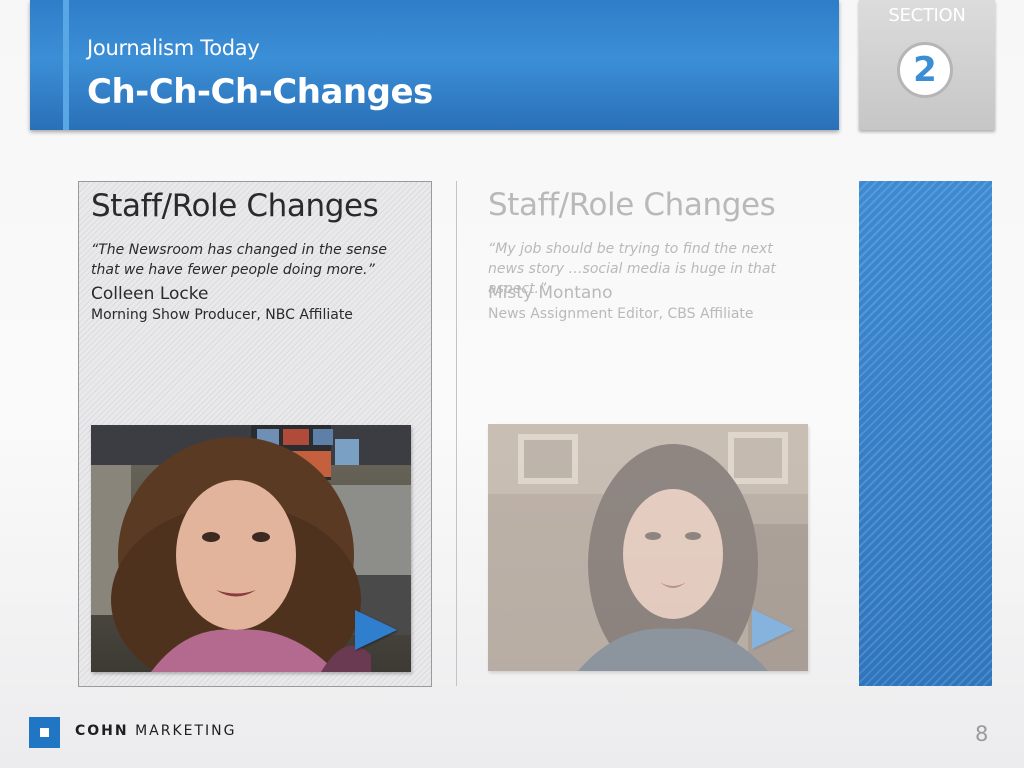 The width and height of the screenshot is (1024, 768). What do you see at coordinates (260, 92) in the screenshot?
I see `page-title: Ch-Ch-Ch-Changes` at bounding box center [260, 92].